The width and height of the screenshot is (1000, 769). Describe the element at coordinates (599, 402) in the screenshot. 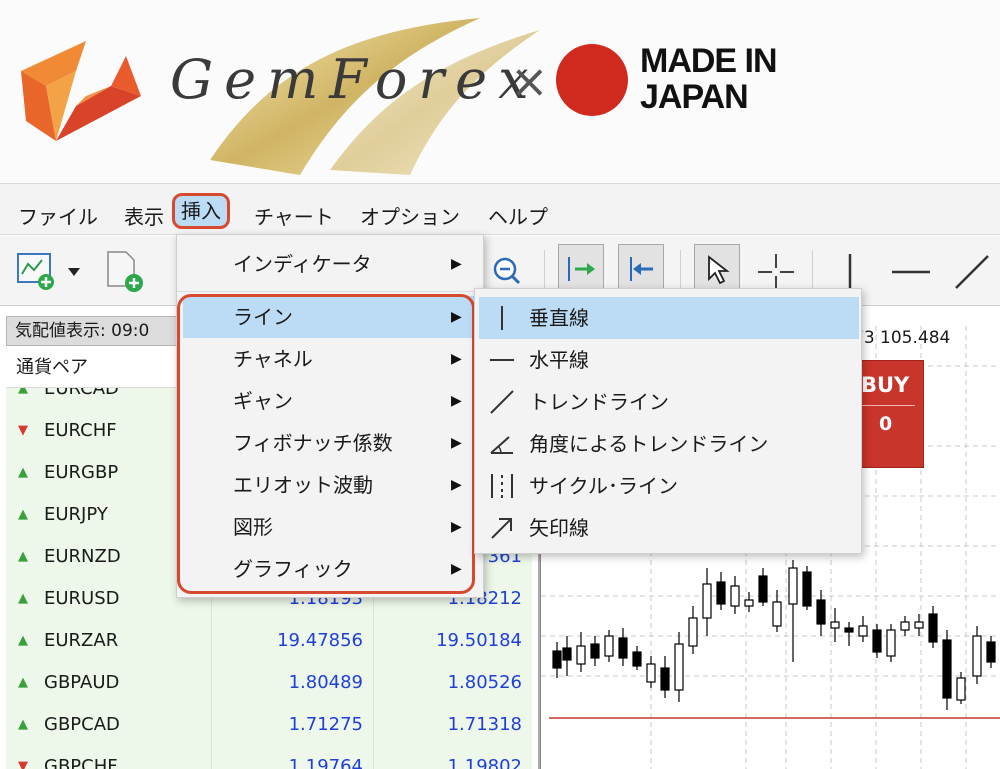

I see `menu-item-label: トレンドライン` at that location.